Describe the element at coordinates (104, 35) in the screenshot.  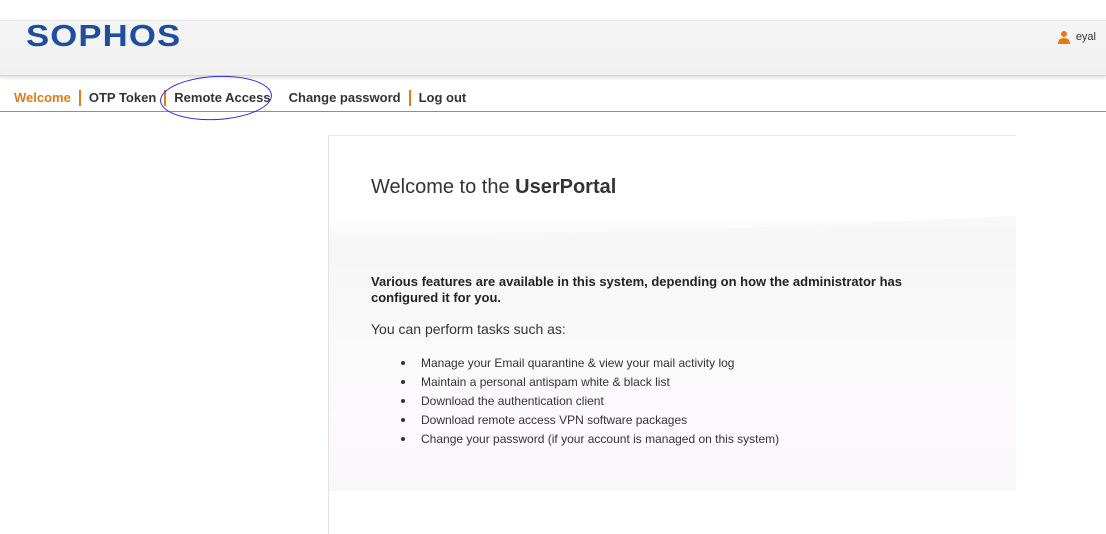
I see `sophos-logo: SOPHOS` at that location.